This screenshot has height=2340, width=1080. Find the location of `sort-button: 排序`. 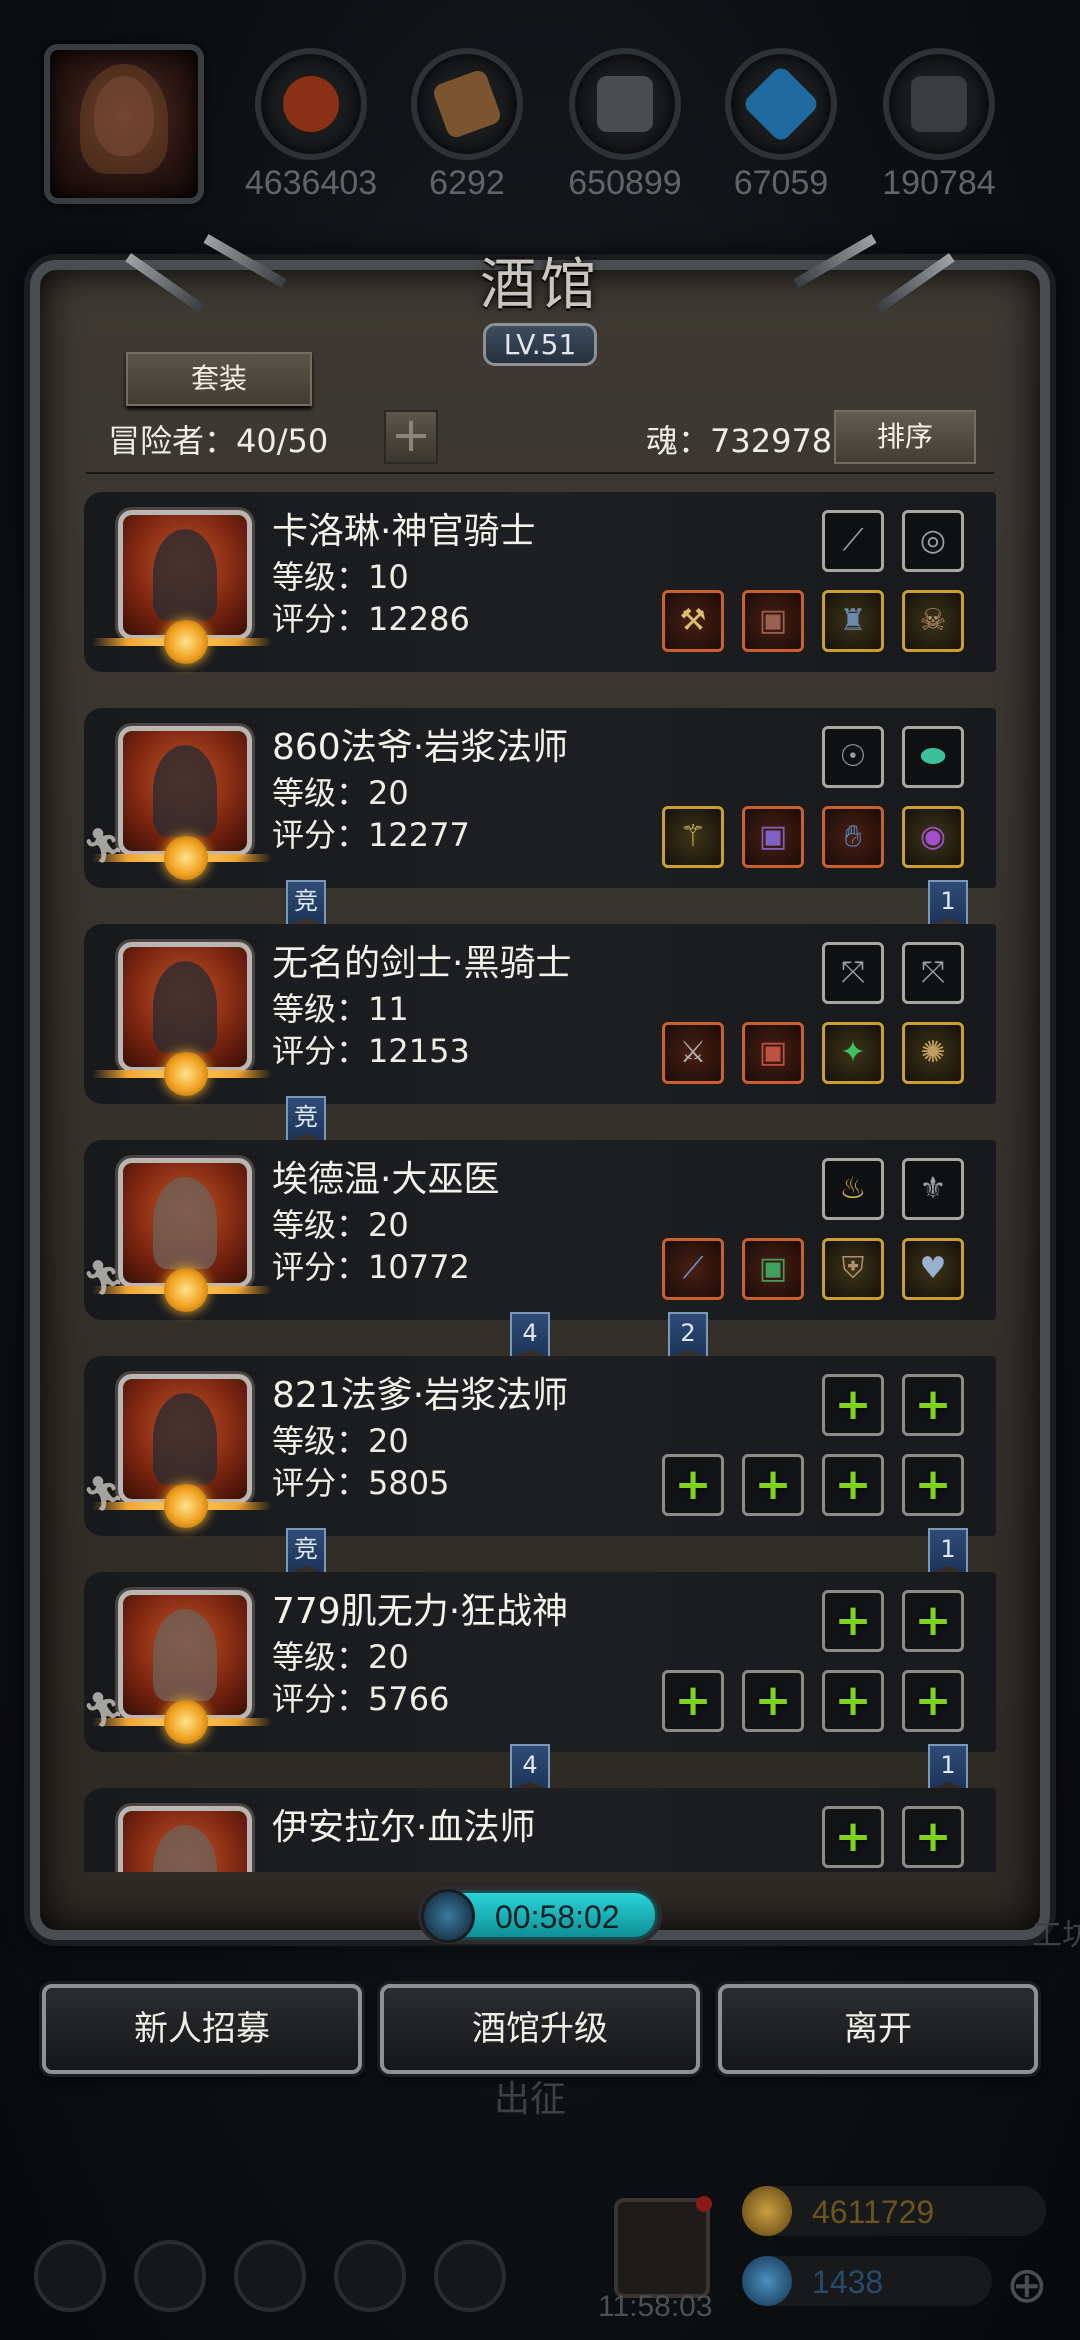

sort-button: 排序 is located at coordinates (905, 437).